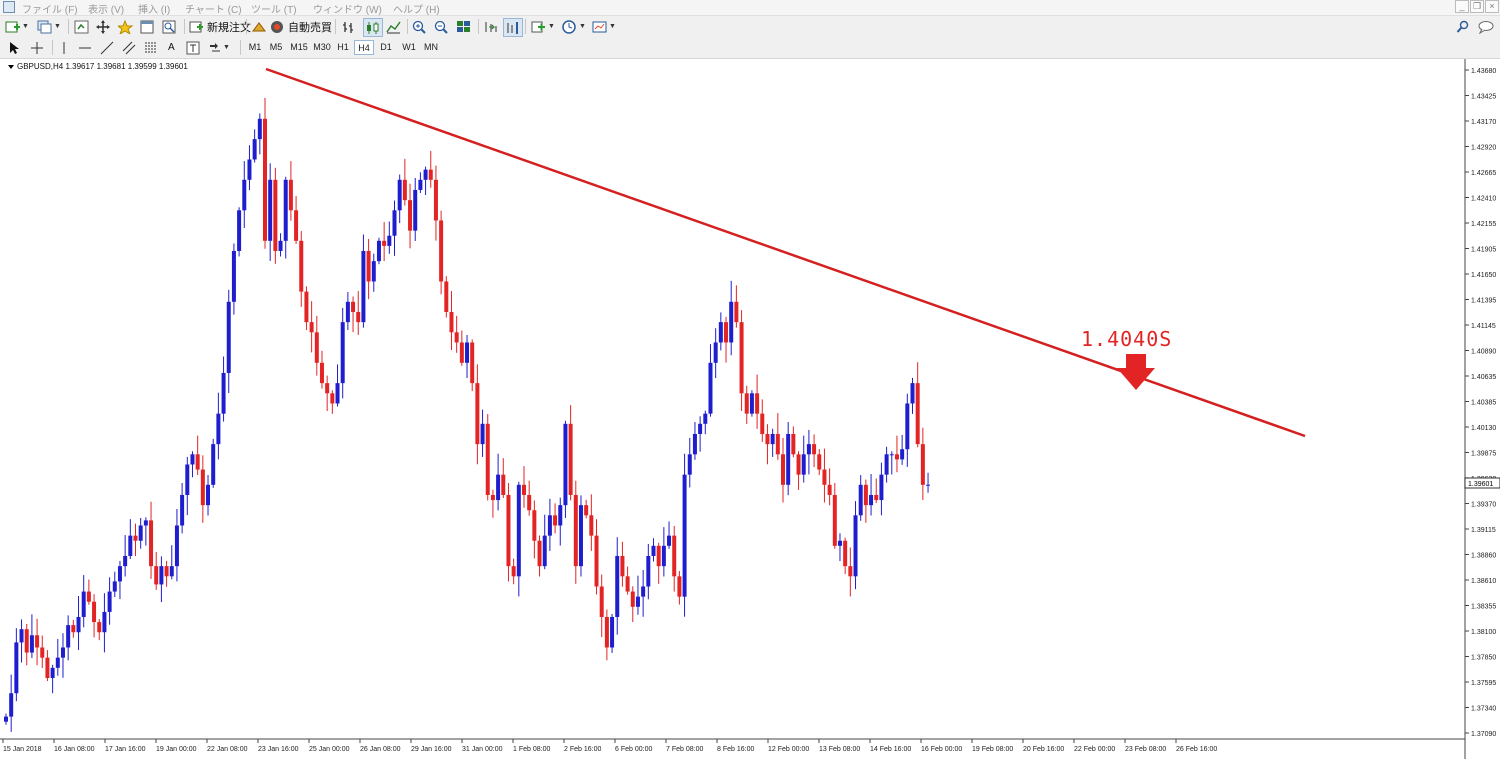 This screenshot has height=759, width=1500. Describe the element at coordinates (171, 47) in the screenshot. I see `text-tool: A` at that location.